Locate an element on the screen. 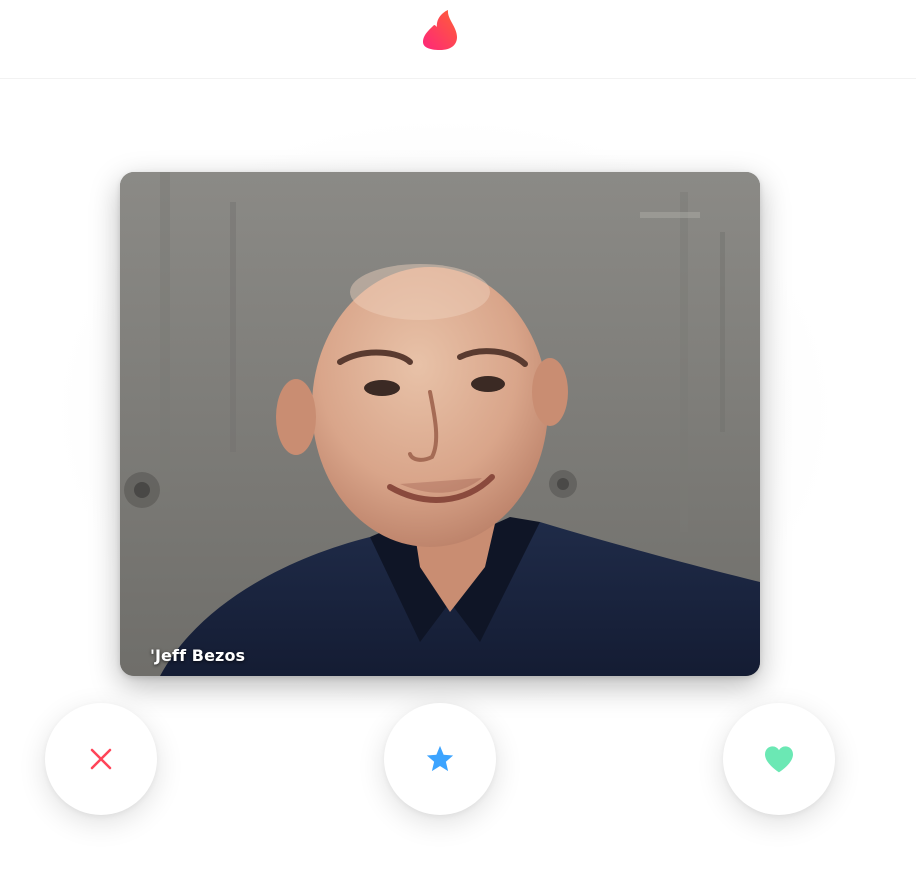  super-like-button is located at coordinates (440, 759).